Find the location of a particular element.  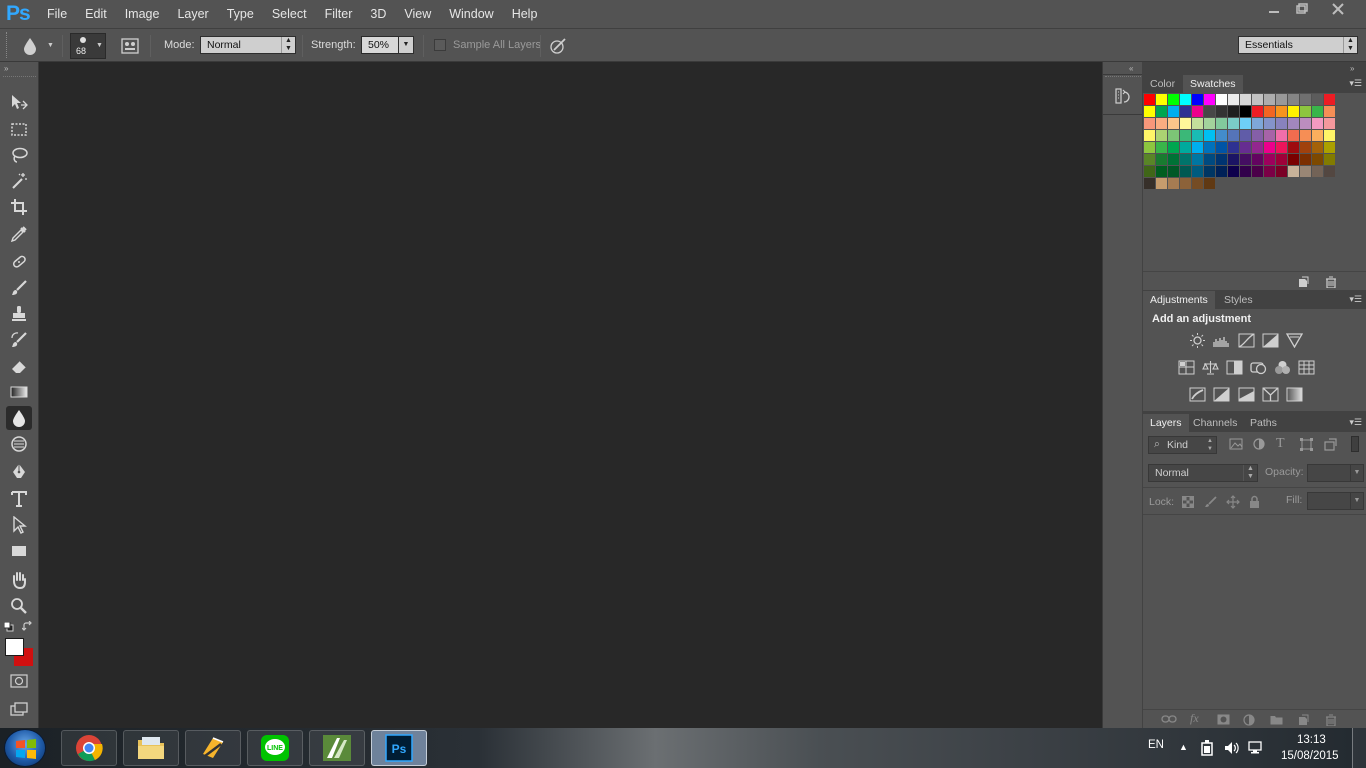

filter-shape-layers-icon is located at coordinates (1306, 446).